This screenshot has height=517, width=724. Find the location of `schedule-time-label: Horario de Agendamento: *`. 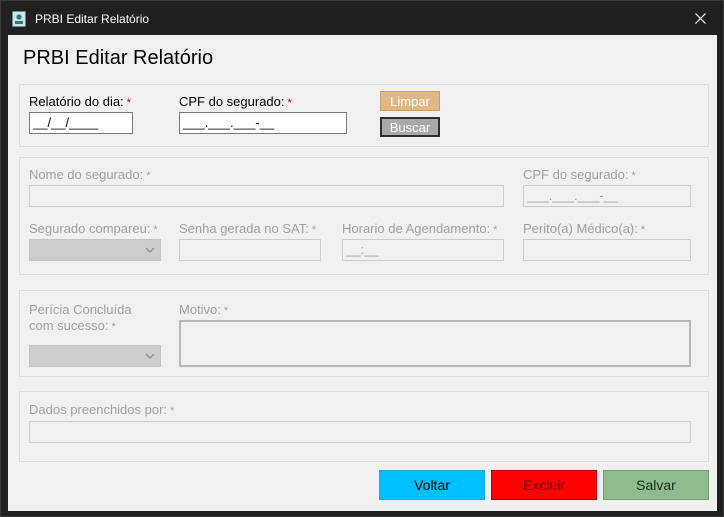

schedule-time-label: Horario de Agendamento: * is located at coordinates (419, 228).